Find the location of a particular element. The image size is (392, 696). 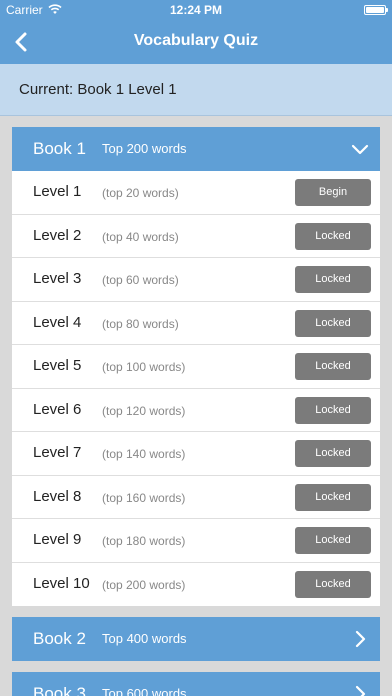

level-name: Level 7 is located at coordinates (57, 452).